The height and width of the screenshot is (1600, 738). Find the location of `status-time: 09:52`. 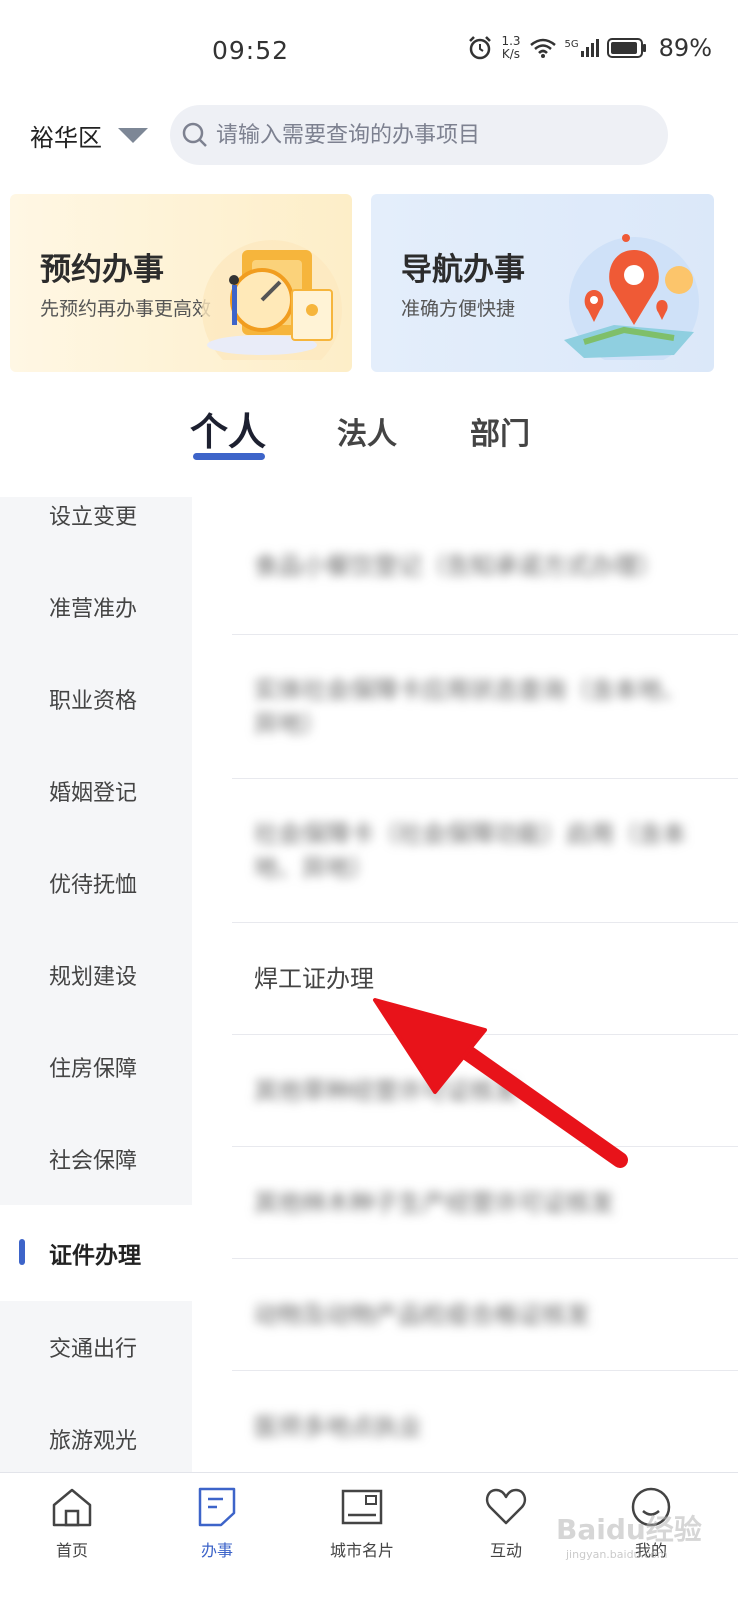

status-time: 09:52 is located at coordinates (251, 50).